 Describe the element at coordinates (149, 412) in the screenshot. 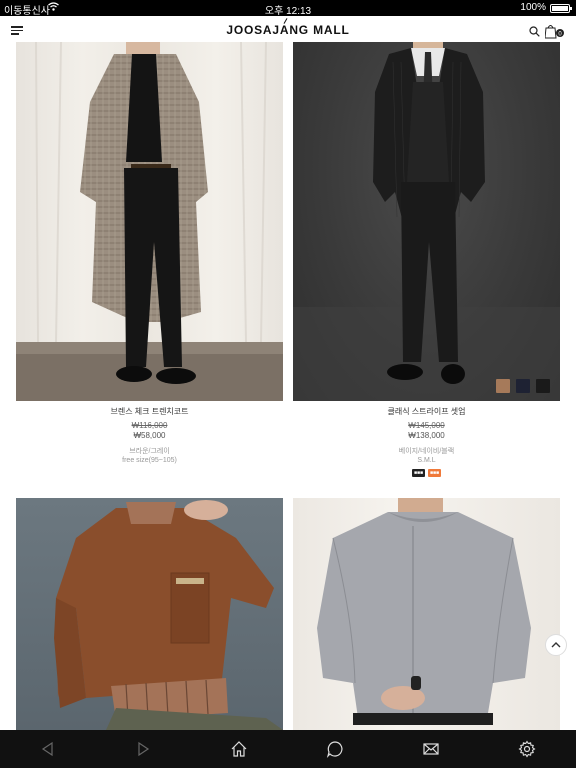

I see `product-name: 브렌스 체크 트렌치코트` at that location.